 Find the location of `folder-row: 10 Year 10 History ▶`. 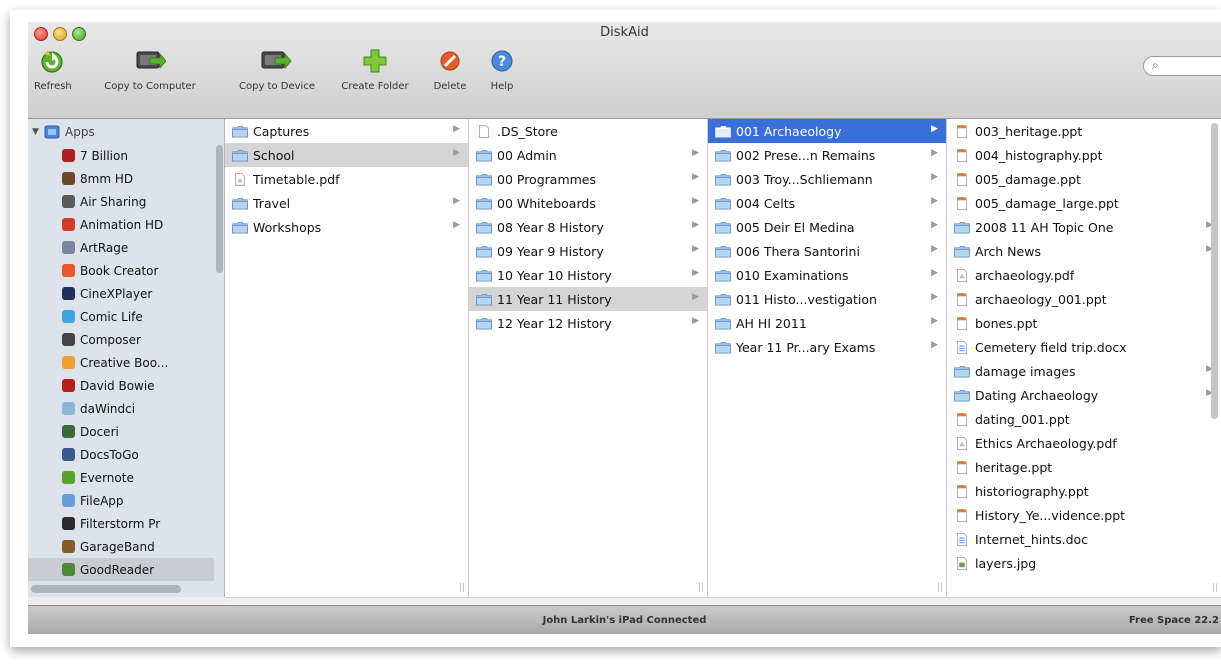

folder-row: 10 Year 10 History ▶ is located at coordinates (588, 275).